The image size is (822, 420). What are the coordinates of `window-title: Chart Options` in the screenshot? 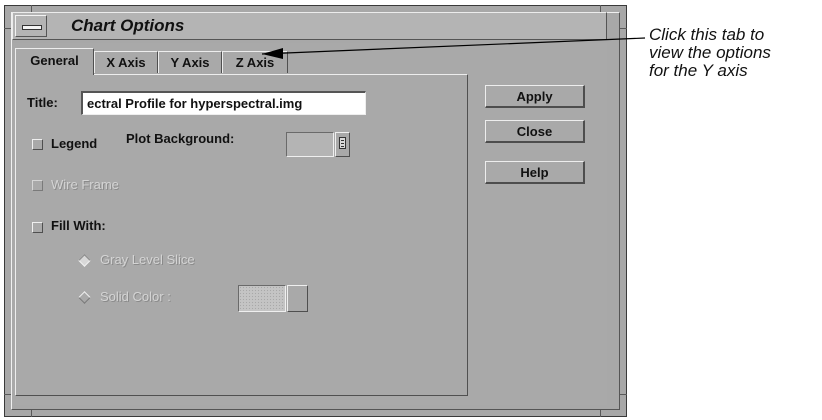 It's located at (128, 25).